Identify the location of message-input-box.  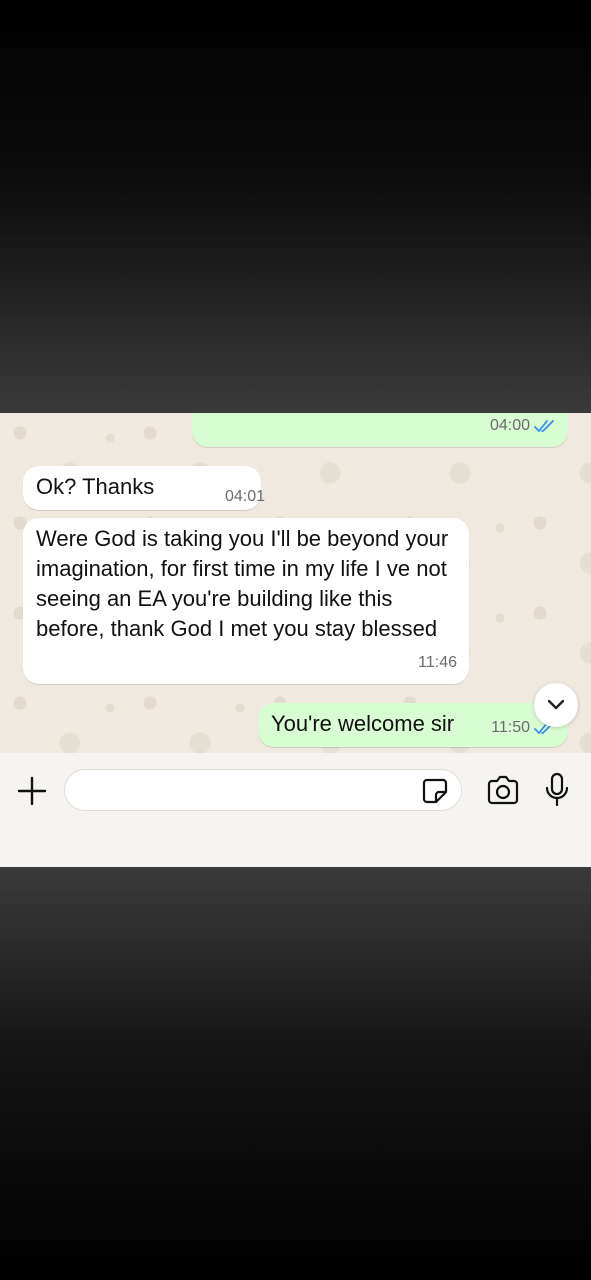
(263, 790).